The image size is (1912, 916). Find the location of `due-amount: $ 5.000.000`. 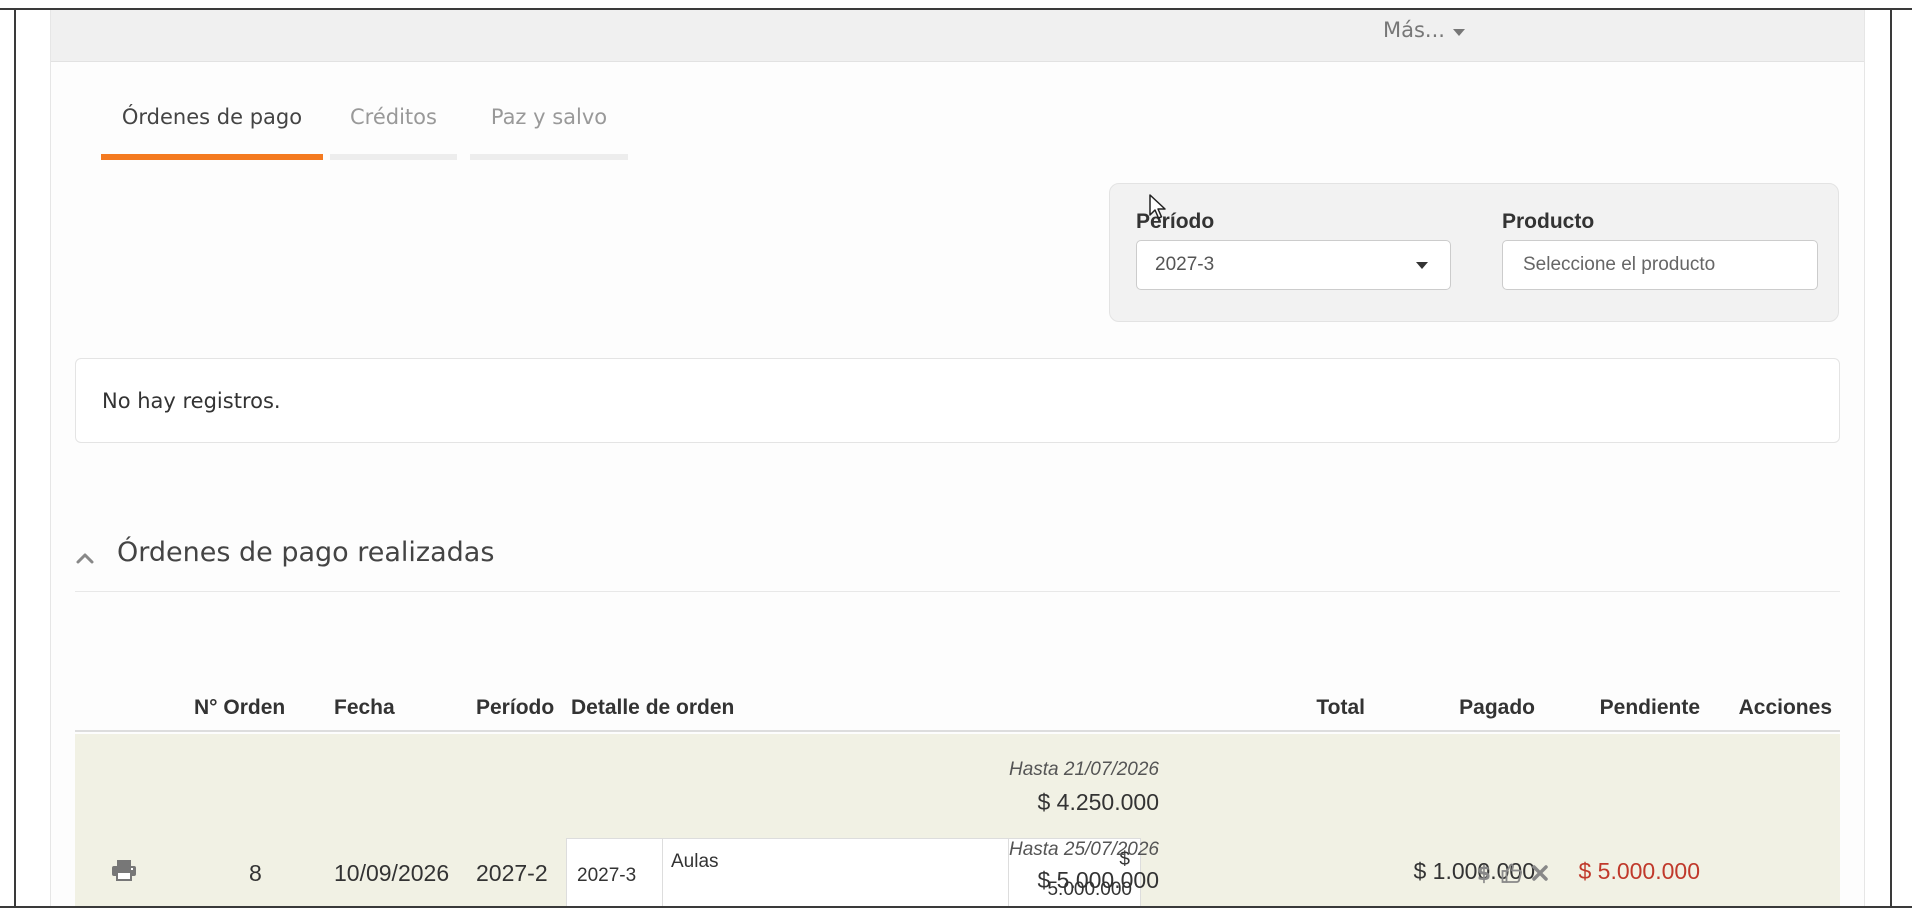

due-amount: $ 5.000.000 is located at coordinates (1098, 880).